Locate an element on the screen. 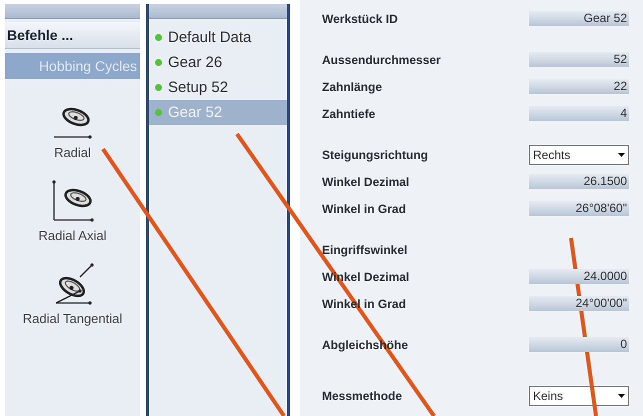 This screenshot has height=416, width=643. dropdown: Keins is located at coordinates (579, 396).